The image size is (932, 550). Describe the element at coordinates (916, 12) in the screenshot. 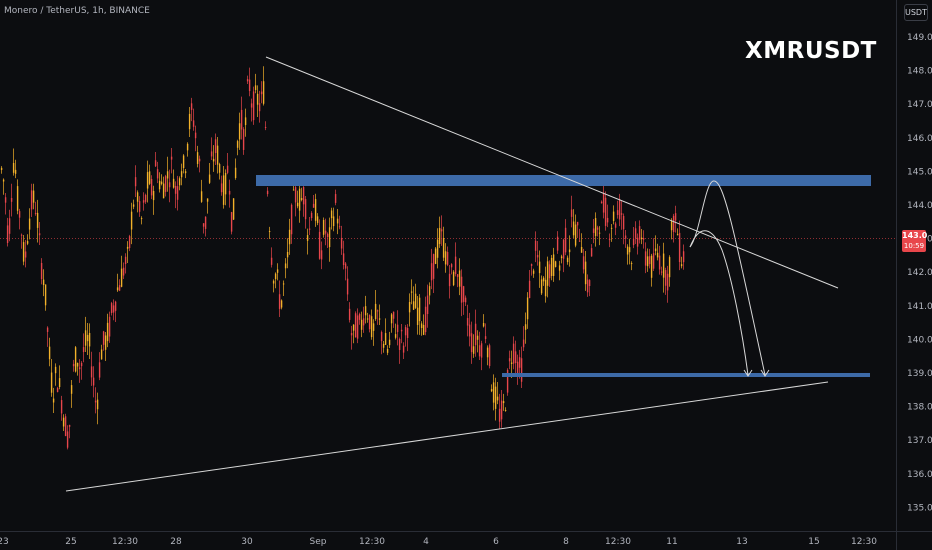

I see `currency-button: USDT` at that location.